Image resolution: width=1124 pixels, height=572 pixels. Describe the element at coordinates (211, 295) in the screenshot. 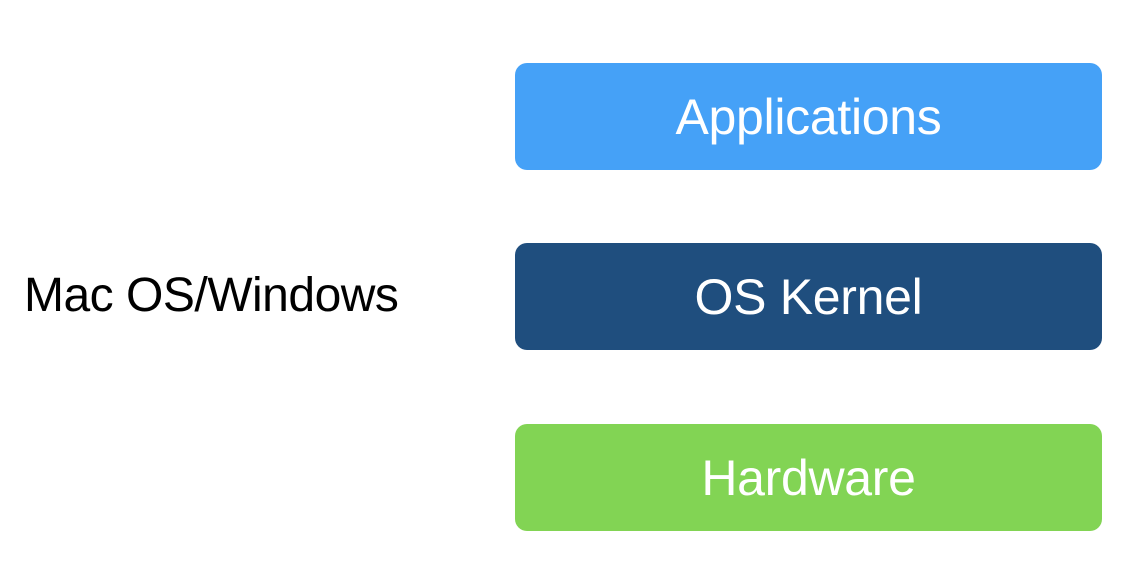

I see `os-label: Mac OS/Windows` at that location.